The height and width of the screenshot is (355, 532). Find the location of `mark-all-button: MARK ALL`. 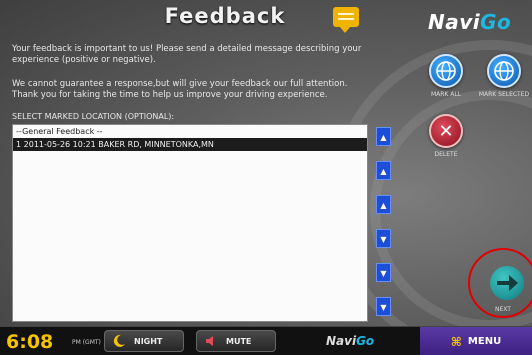

mark-all-button: MARK ALL is located at coordinates (446, 76).